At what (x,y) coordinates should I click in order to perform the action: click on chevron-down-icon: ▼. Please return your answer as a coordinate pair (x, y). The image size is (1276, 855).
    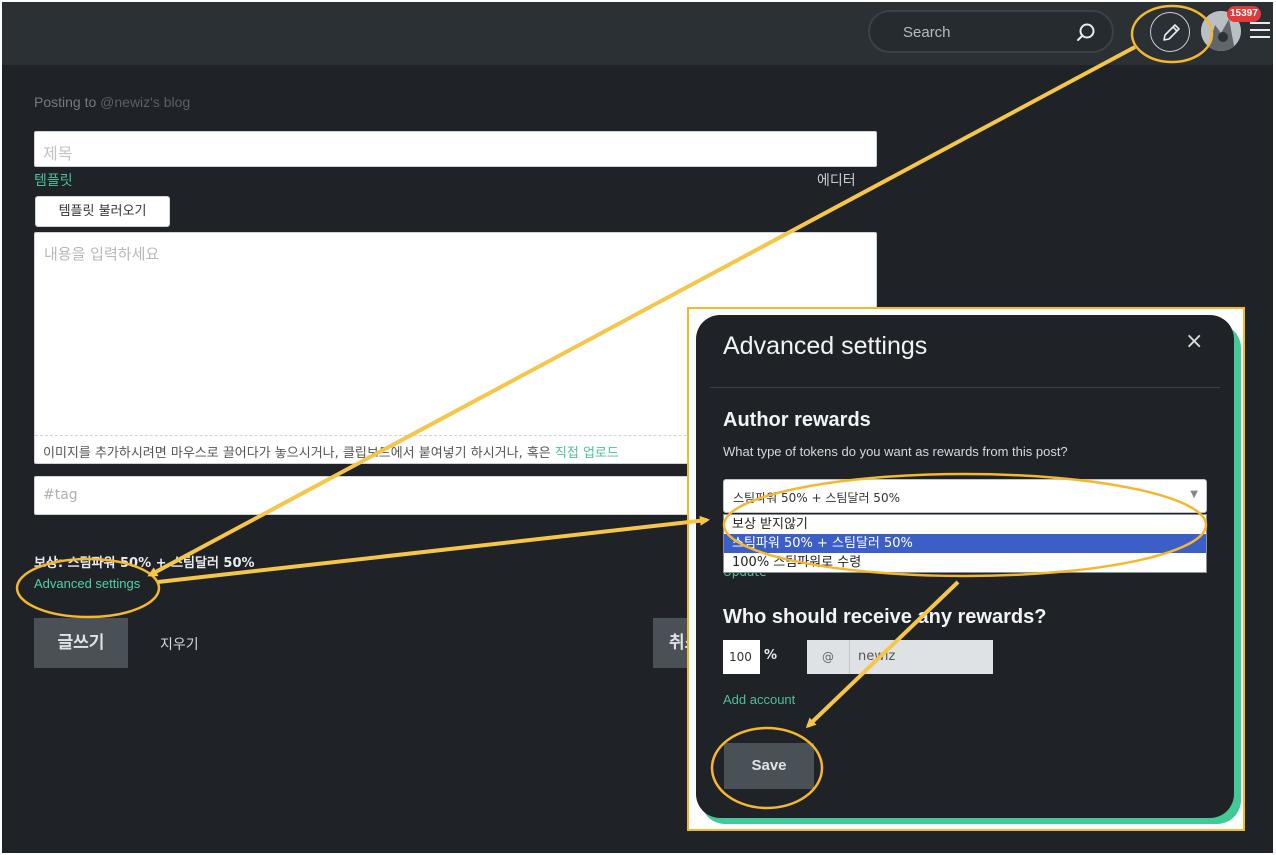
    Looking at the image, I should click on (1194, 494).